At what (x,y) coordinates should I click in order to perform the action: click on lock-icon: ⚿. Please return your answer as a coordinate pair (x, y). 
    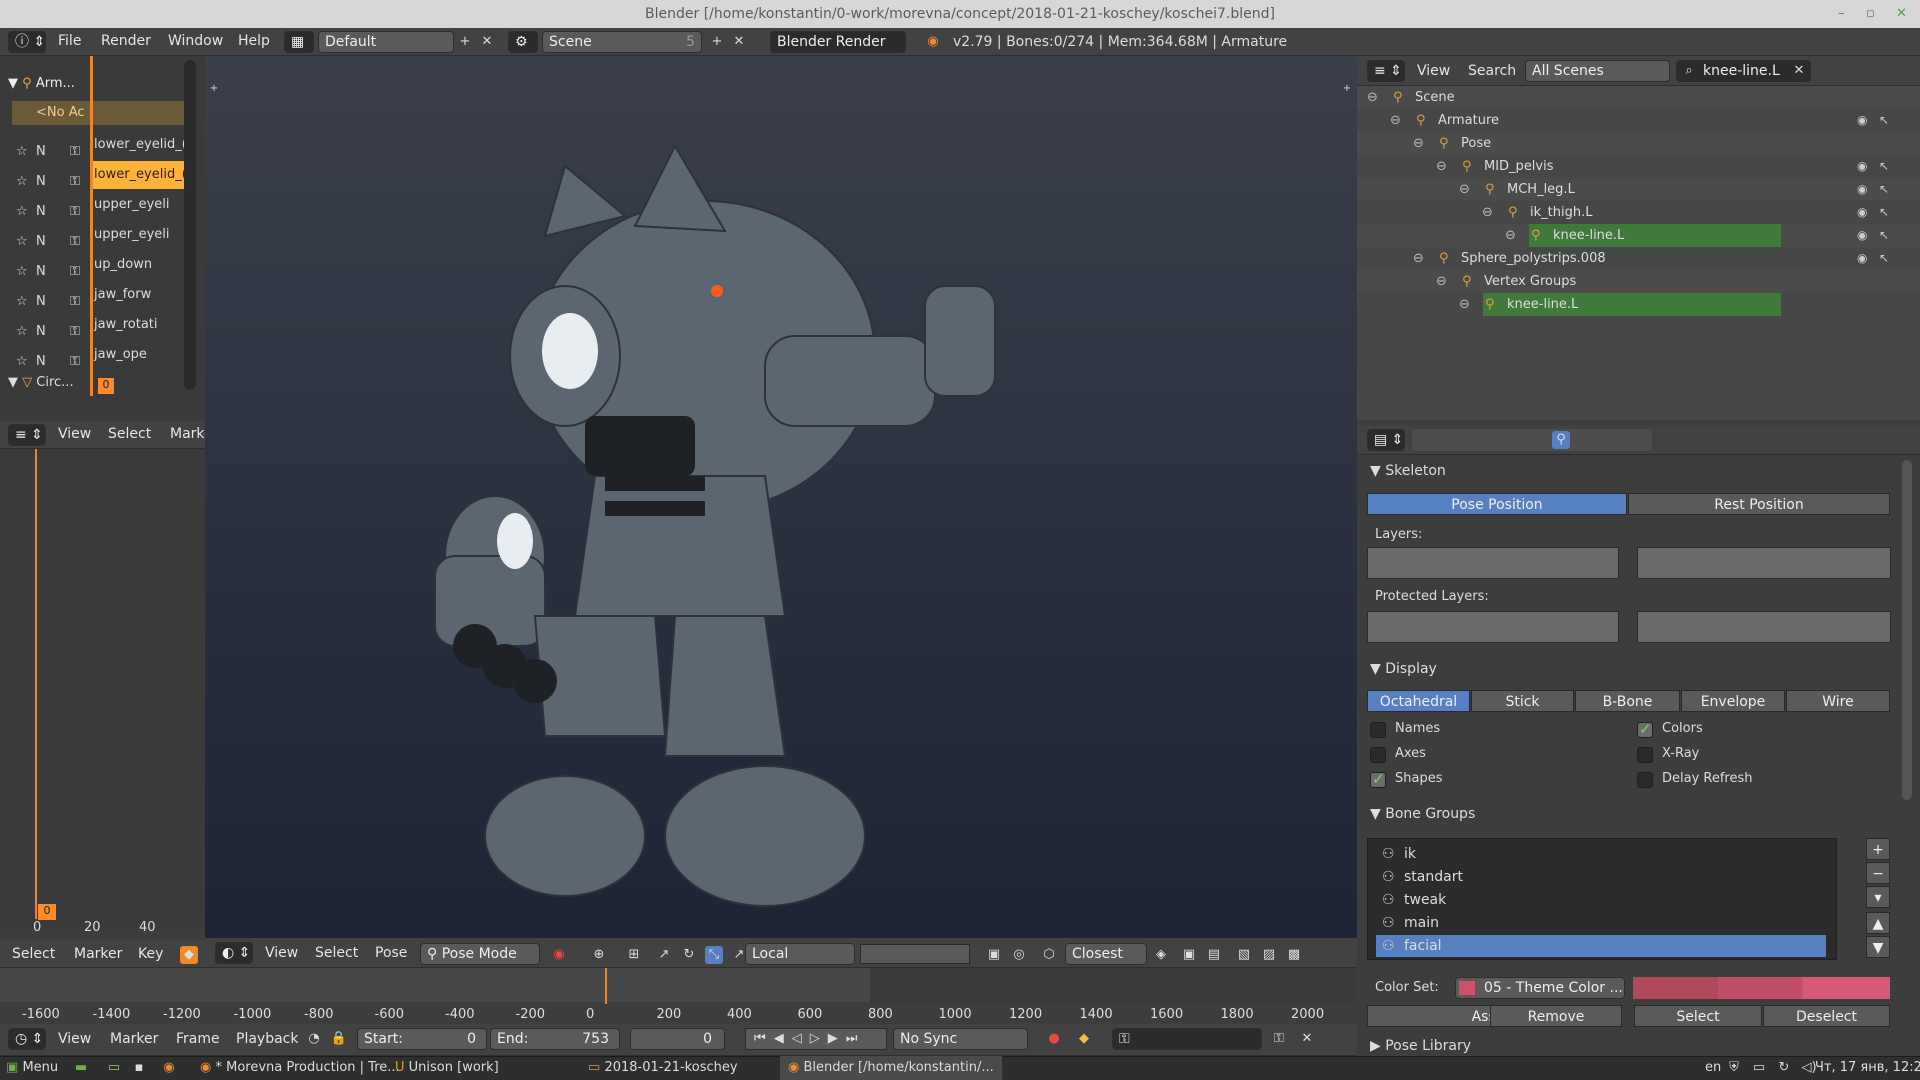
    Looking at the image, I should click on (75, 362).